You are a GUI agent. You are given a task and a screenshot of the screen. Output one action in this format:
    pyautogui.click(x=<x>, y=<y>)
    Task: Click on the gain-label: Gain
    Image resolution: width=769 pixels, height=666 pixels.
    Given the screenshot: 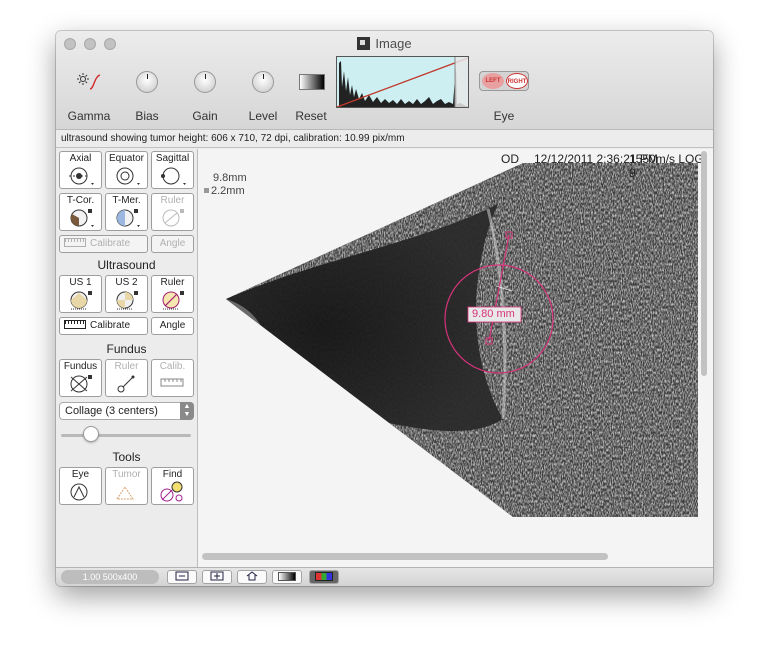 What is the action you would take?
    pyautogui.click(x=205, y=116)
    